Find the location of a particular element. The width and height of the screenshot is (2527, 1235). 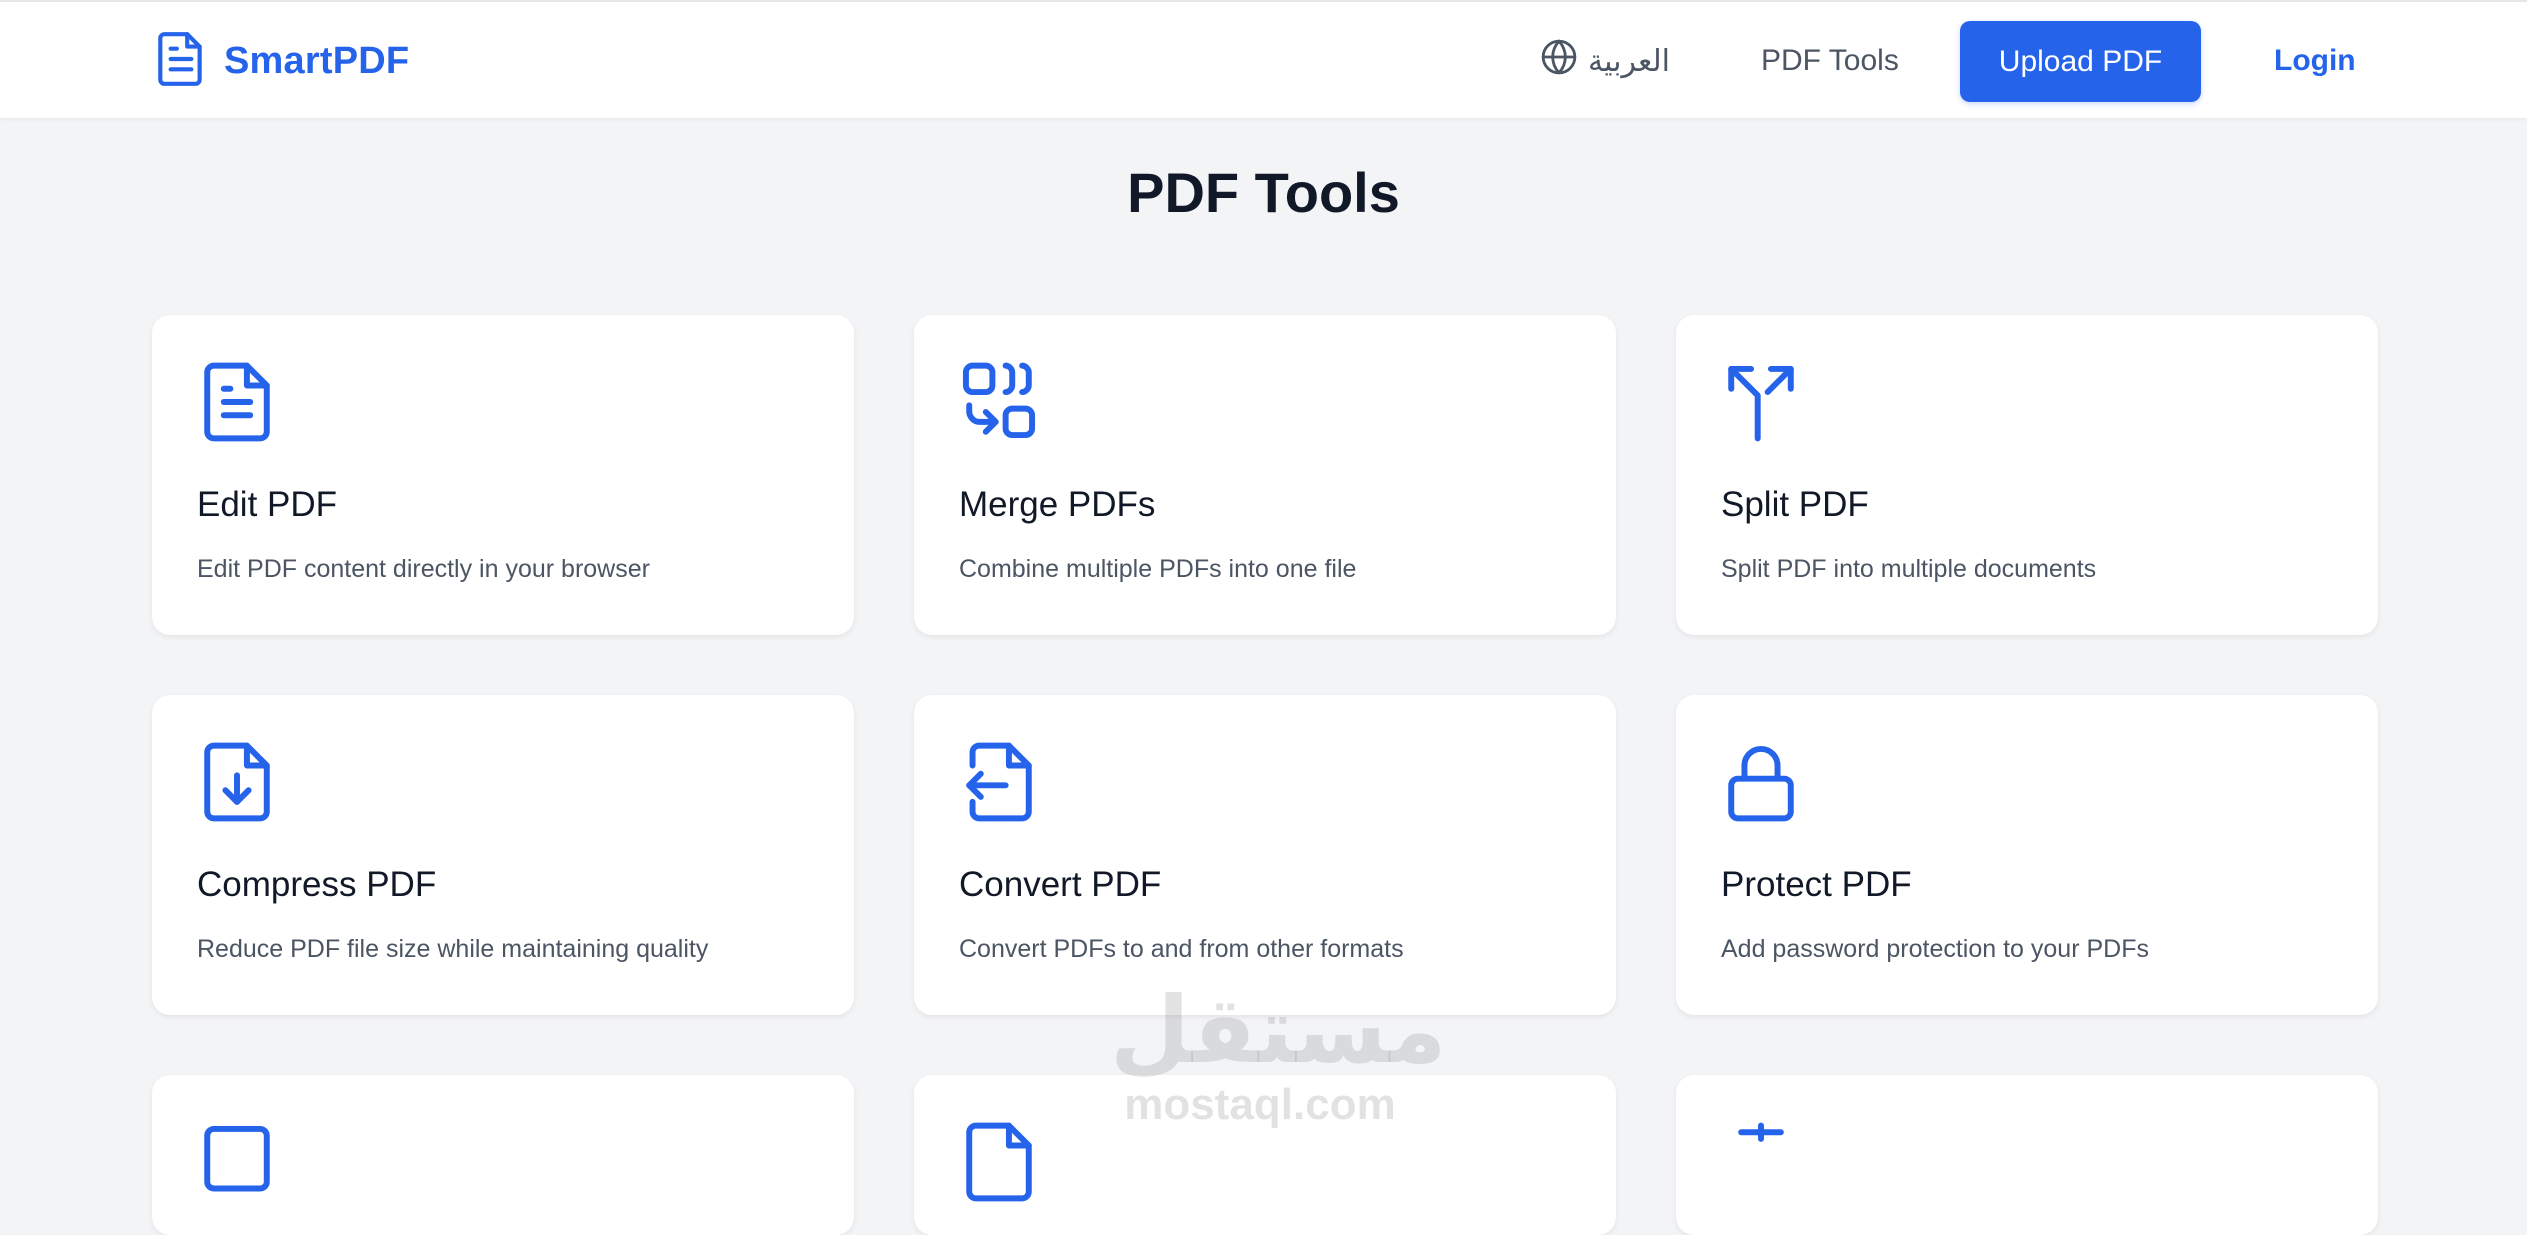

merge-icon is located at coordinates (1264, 402).